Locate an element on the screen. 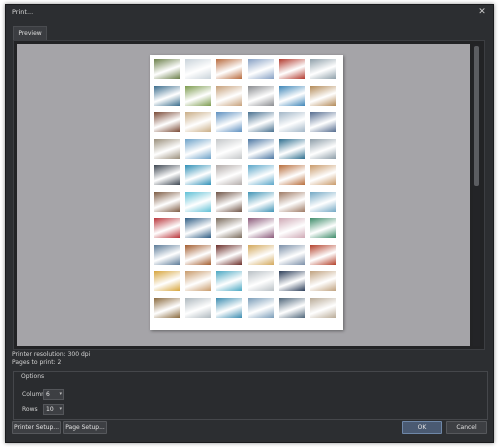 The image size is (500, 447). options-group: Options Columns 6 ▾ Rows 10 ▾ is located at coordinates (250, 395).